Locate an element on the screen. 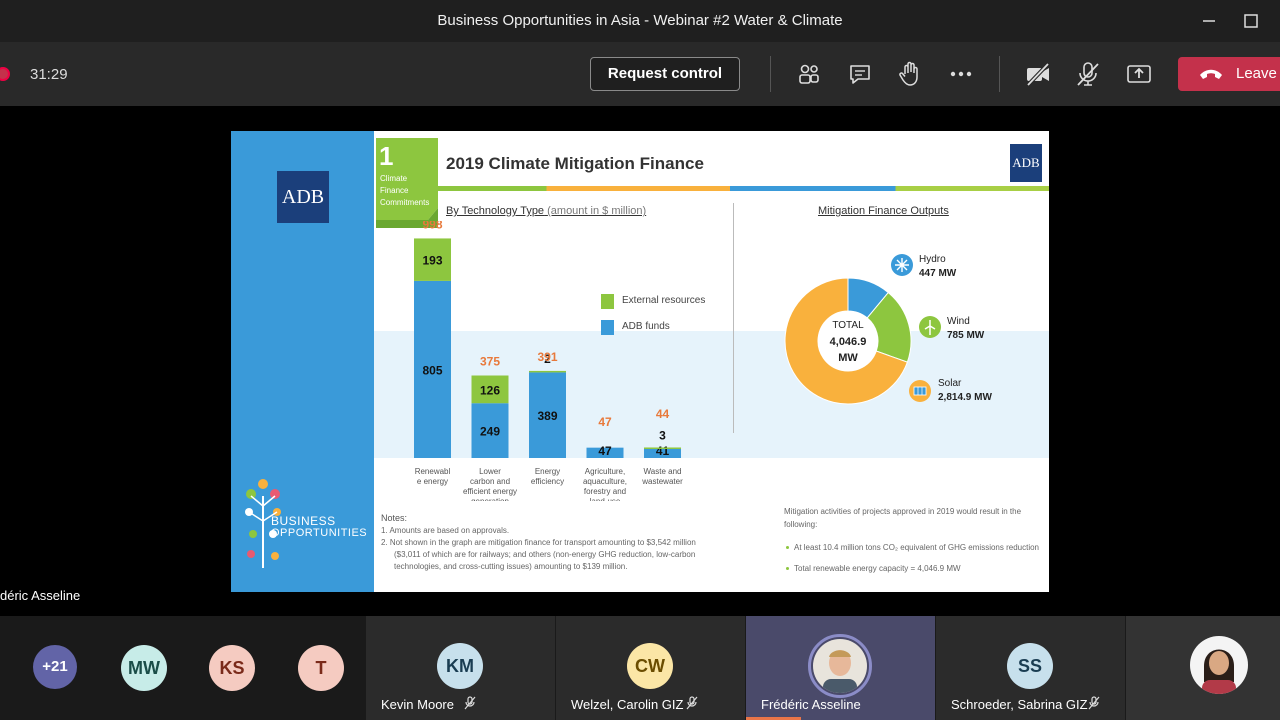 The image size is (1280, 720). adb-logo-small: ADB is located at coordinates (1026, 163).